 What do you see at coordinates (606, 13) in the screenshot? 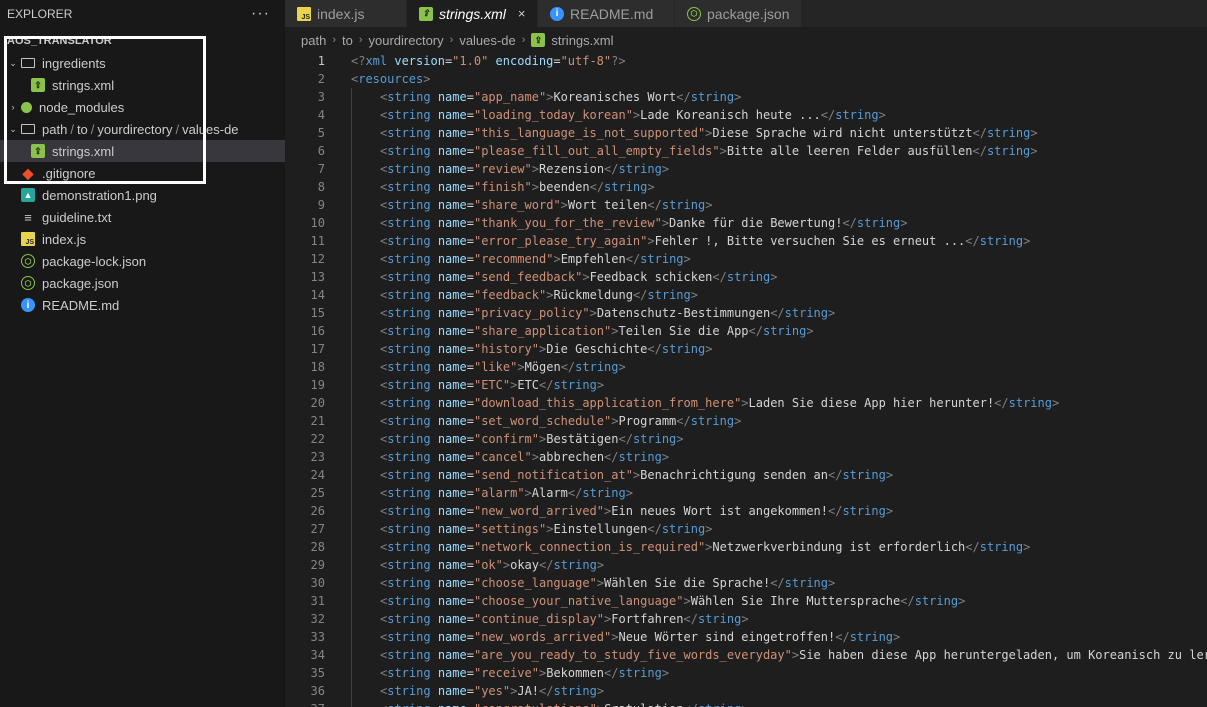
I see `tab-readme-md: i README.md` at bounding box center [606, 13].